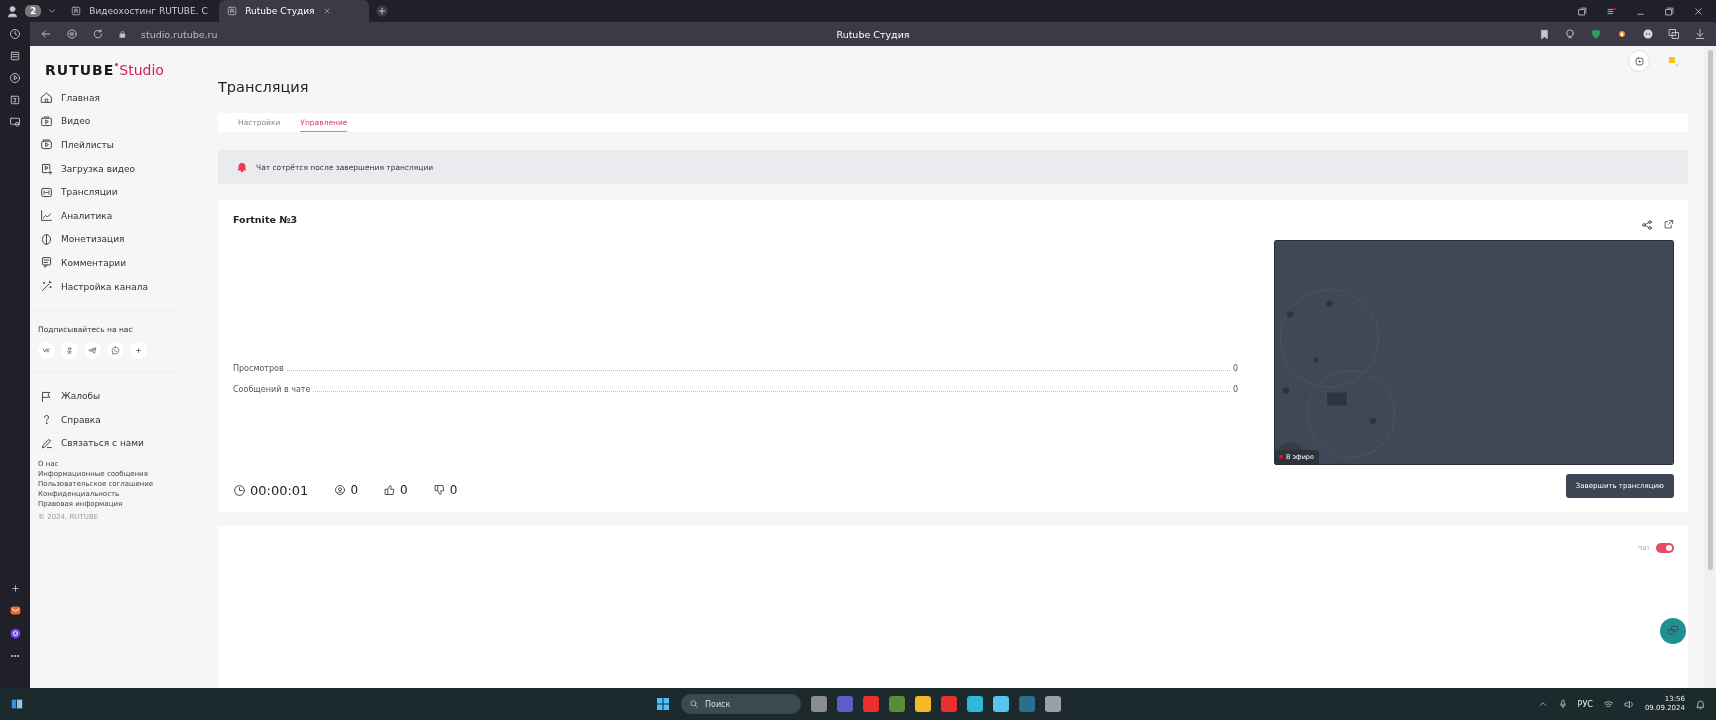  What do you see at coordinates (141, 70) in the screenshot?
I see `logo-subtitle: Studio` at bounding box center [141, 70].